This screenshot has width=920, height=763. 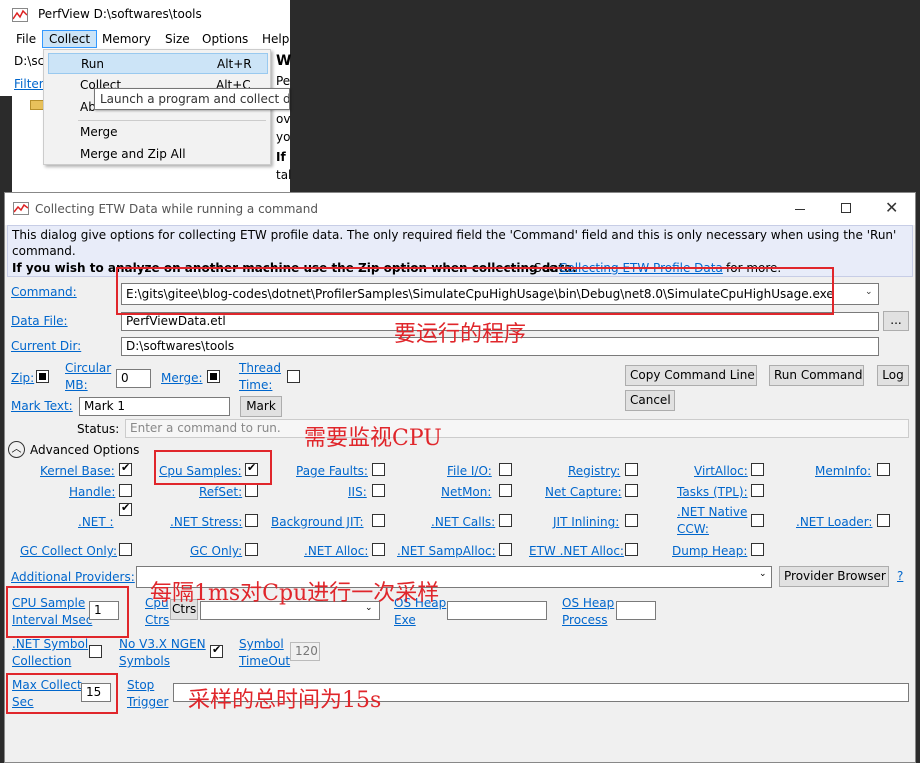 I want to click on kernel-base-checkbox, so click(x=125, y=468).